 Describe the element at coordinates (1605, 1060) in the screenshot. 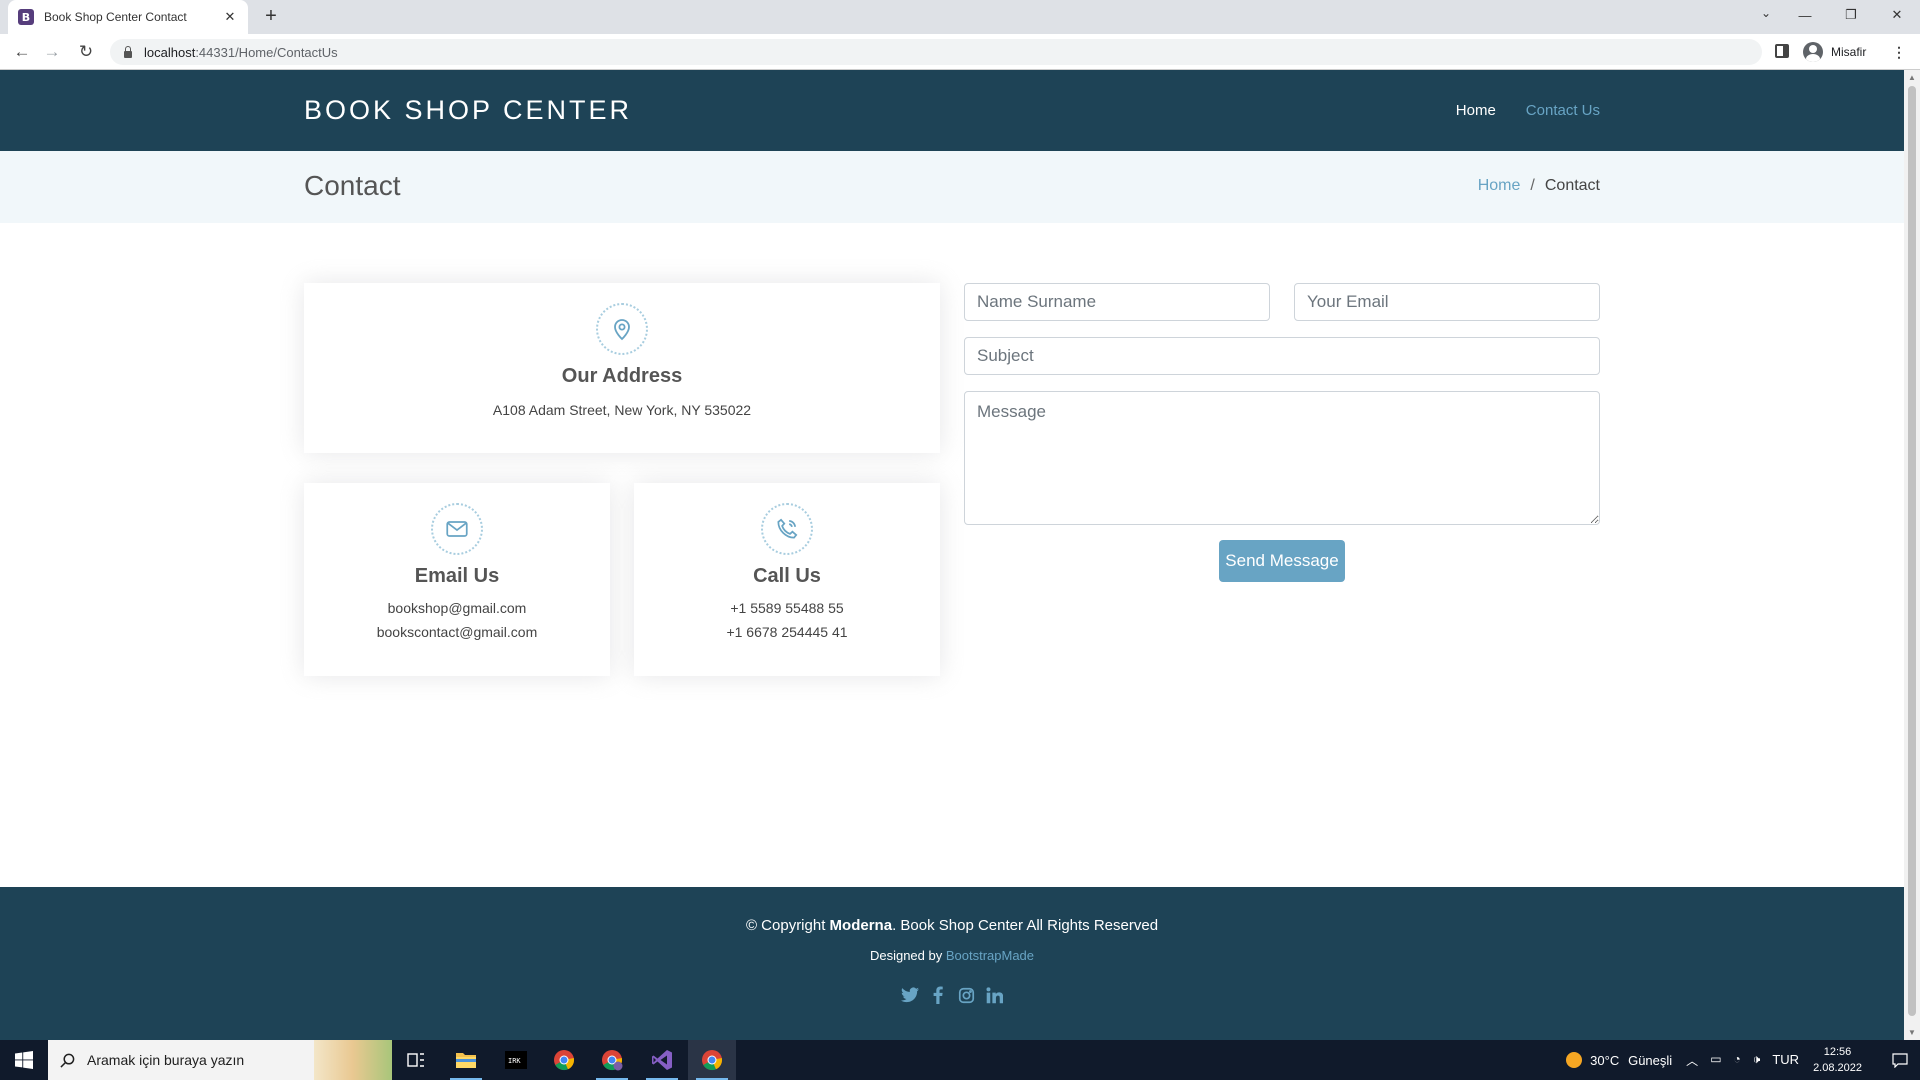

I see `weather-temp: 30°C` at that location.